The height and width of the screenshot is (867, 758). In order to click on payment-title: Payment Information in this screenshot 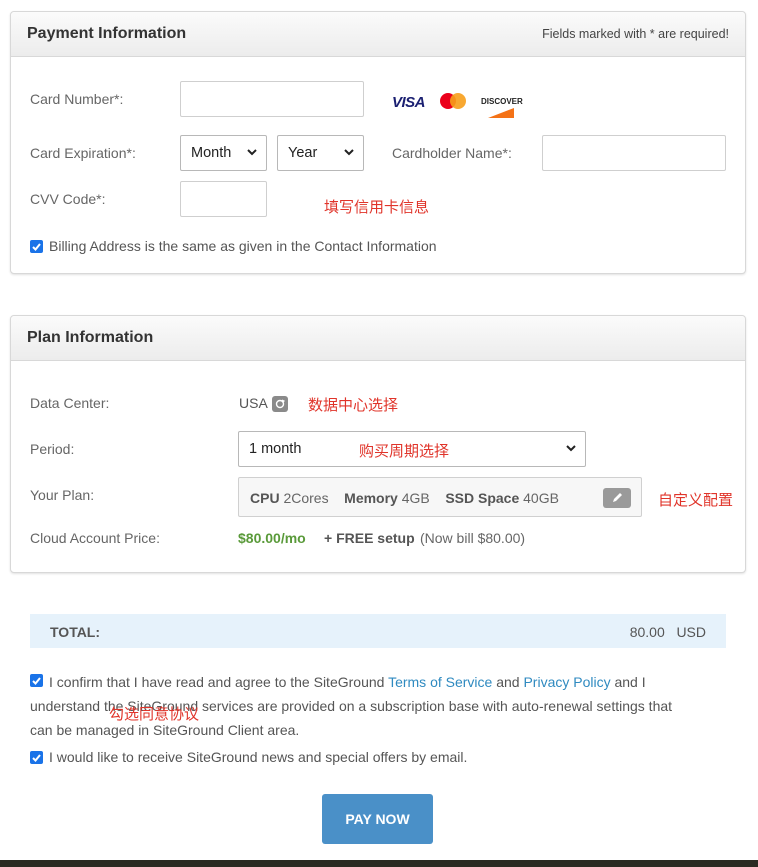, I will do `click(107, 33)`.